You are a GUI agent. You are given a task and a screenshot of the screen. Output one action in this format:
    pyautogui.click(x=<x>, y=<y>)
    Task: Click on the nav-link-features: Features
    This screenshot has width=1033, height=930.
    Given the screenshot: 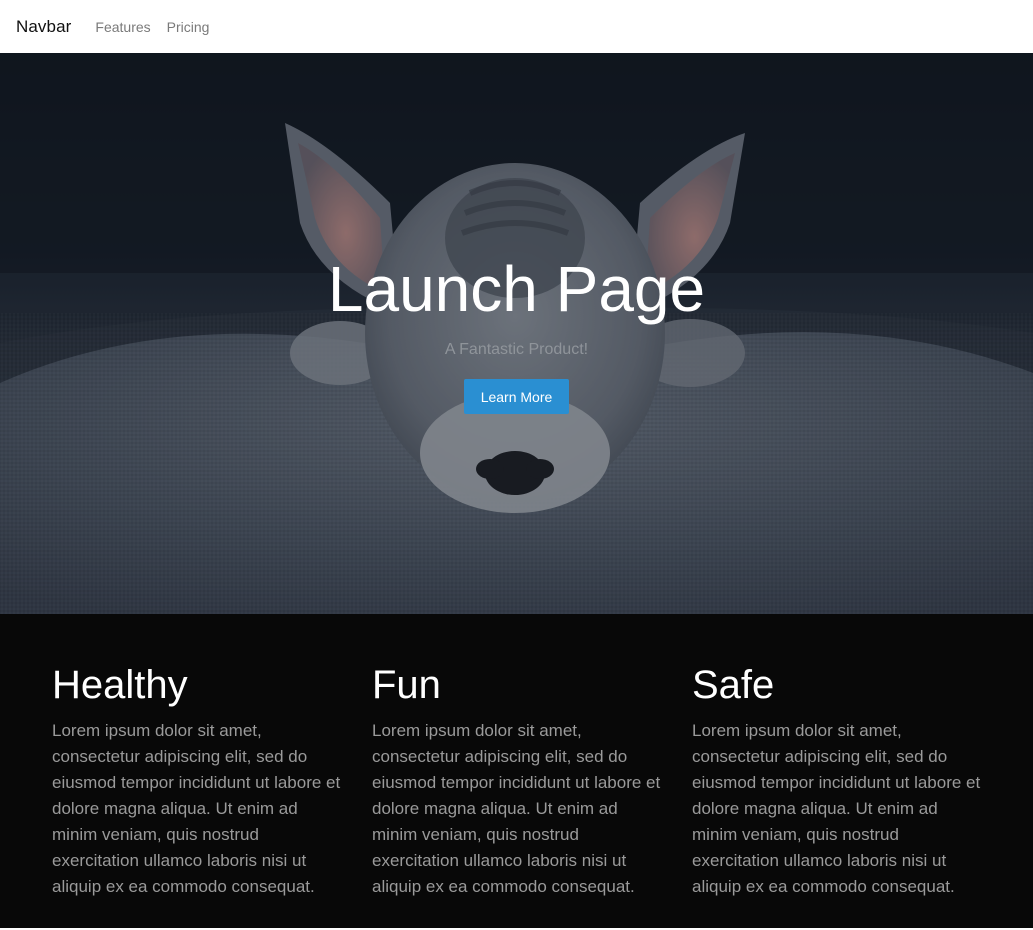 What is the action you would take?
    pyautogui.click(x=122, y=27)
    